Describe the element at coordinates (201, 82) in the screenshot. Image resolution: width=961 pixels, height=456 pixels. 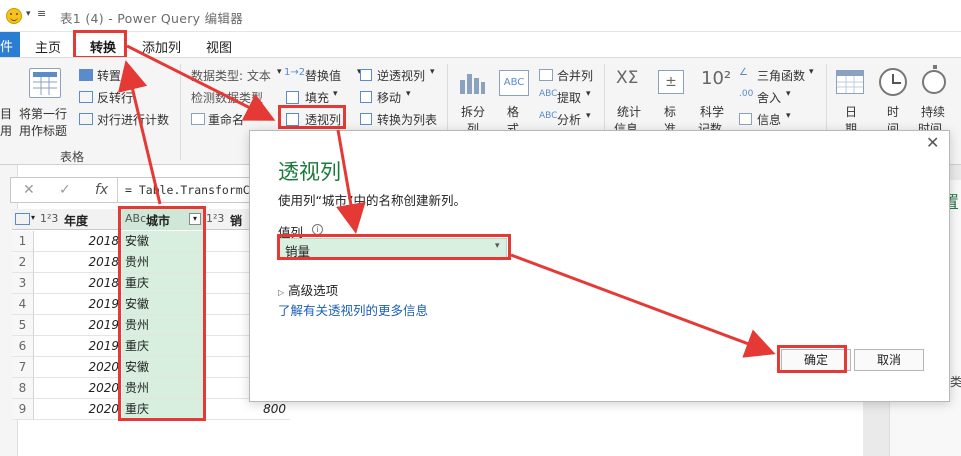
I see `arrow-tab-to-pivot` at that location.